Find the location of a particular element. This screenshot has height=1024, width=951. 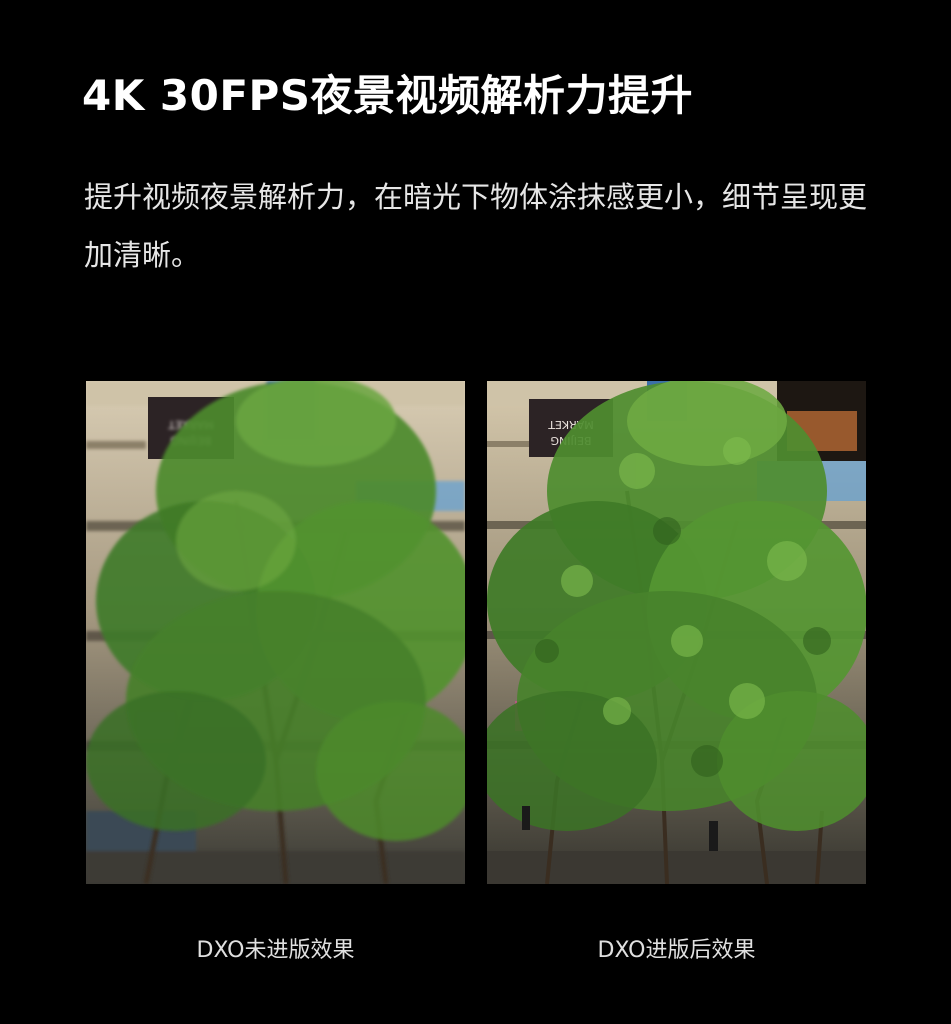

page-title: 4K 30FPS夜景视频解析力提升 is located at coordinates (388, 95).